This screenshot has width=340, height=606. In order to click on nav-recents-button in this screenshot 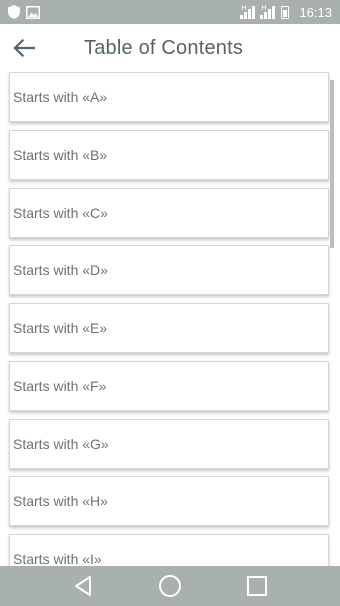, I will do `click(257, 586)`.